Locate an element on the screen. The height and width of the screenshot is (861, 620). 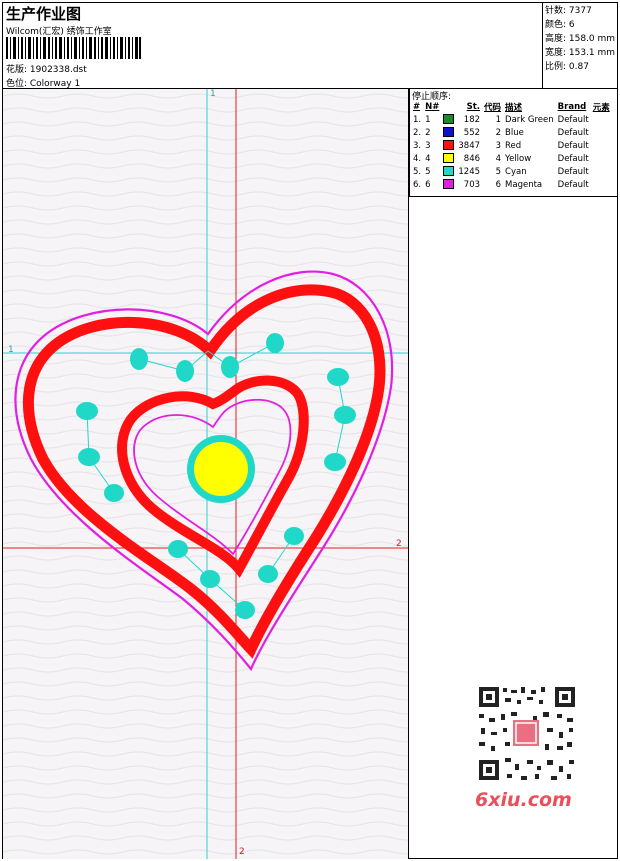
center-dot-yellow is located at coordinates (221, 469).